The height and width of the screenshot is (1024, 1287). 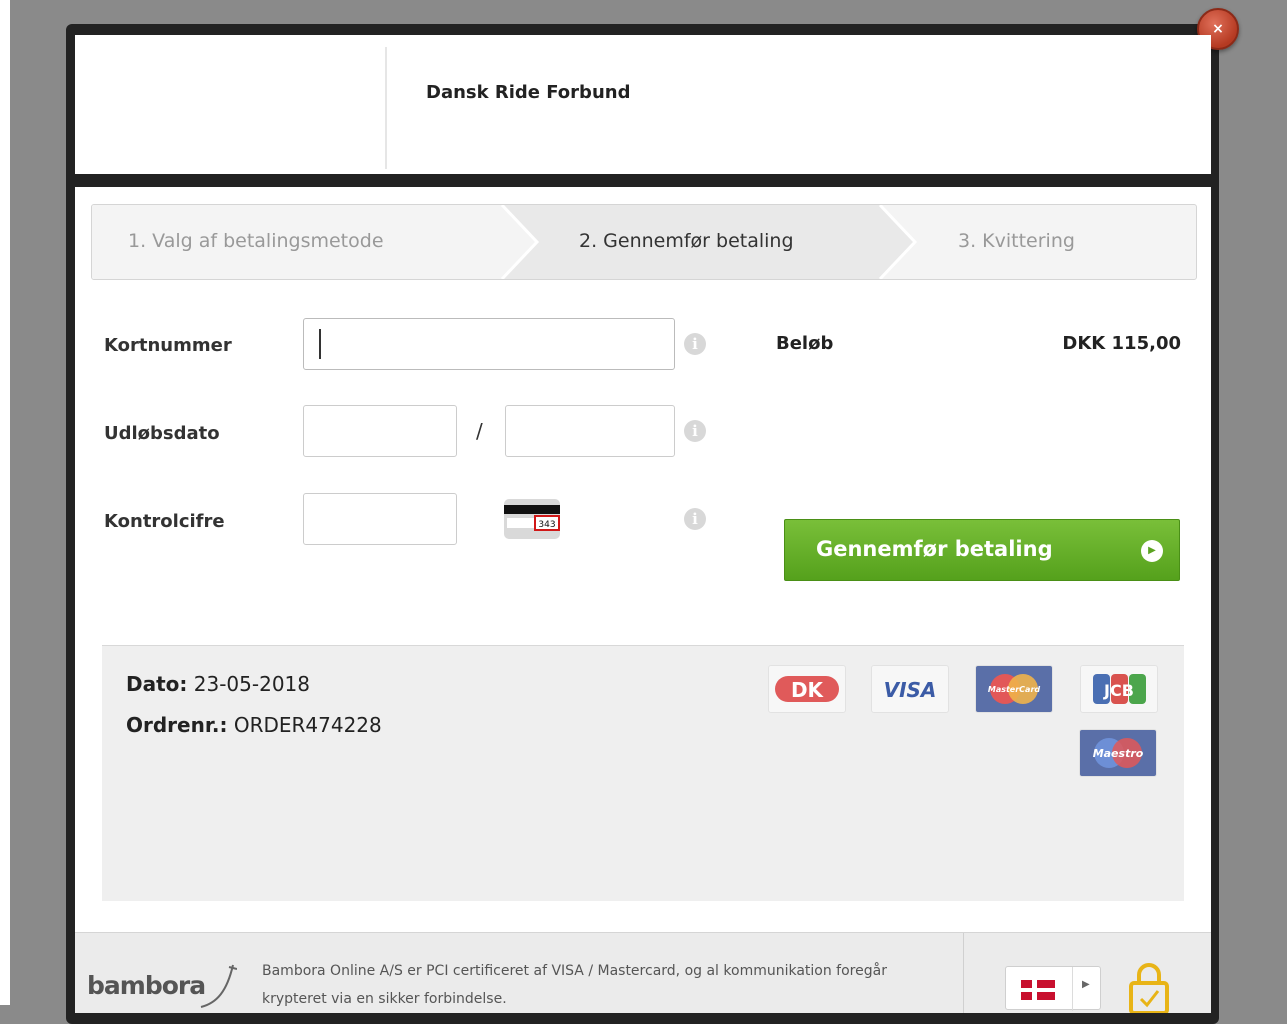 I want to click on expiry-label: Udløbsdato, so click(x=162, y=433).